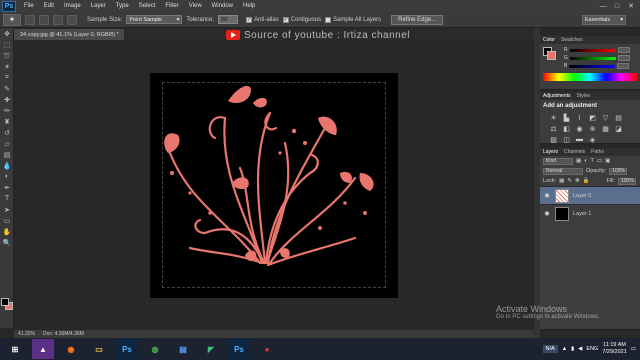 The height and width of the screenshot is (360, 640). I want to click on photoshop-active-icon: Ps, so click(239, 349).